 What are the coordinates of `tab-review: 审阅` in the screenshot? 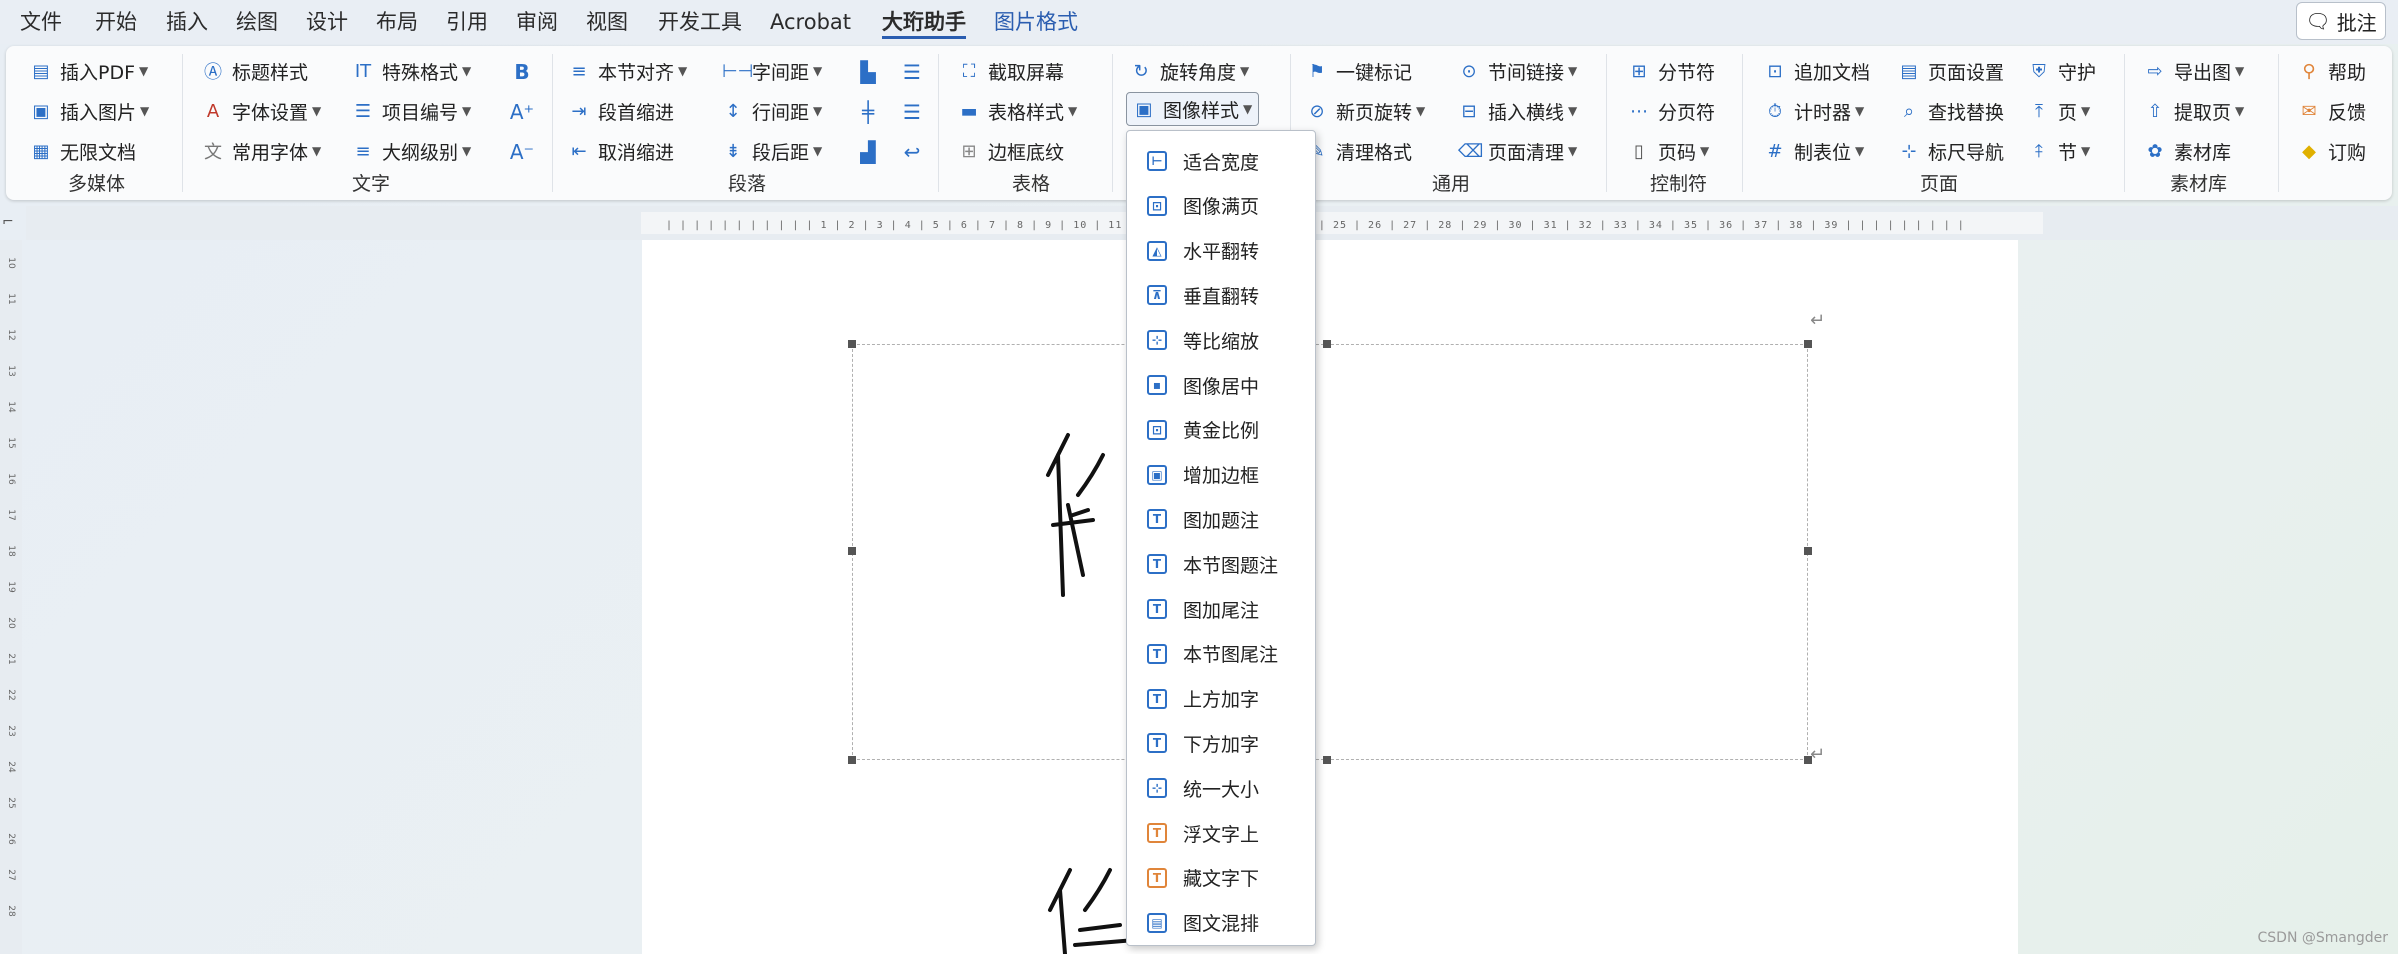 It's located at (537, 22).